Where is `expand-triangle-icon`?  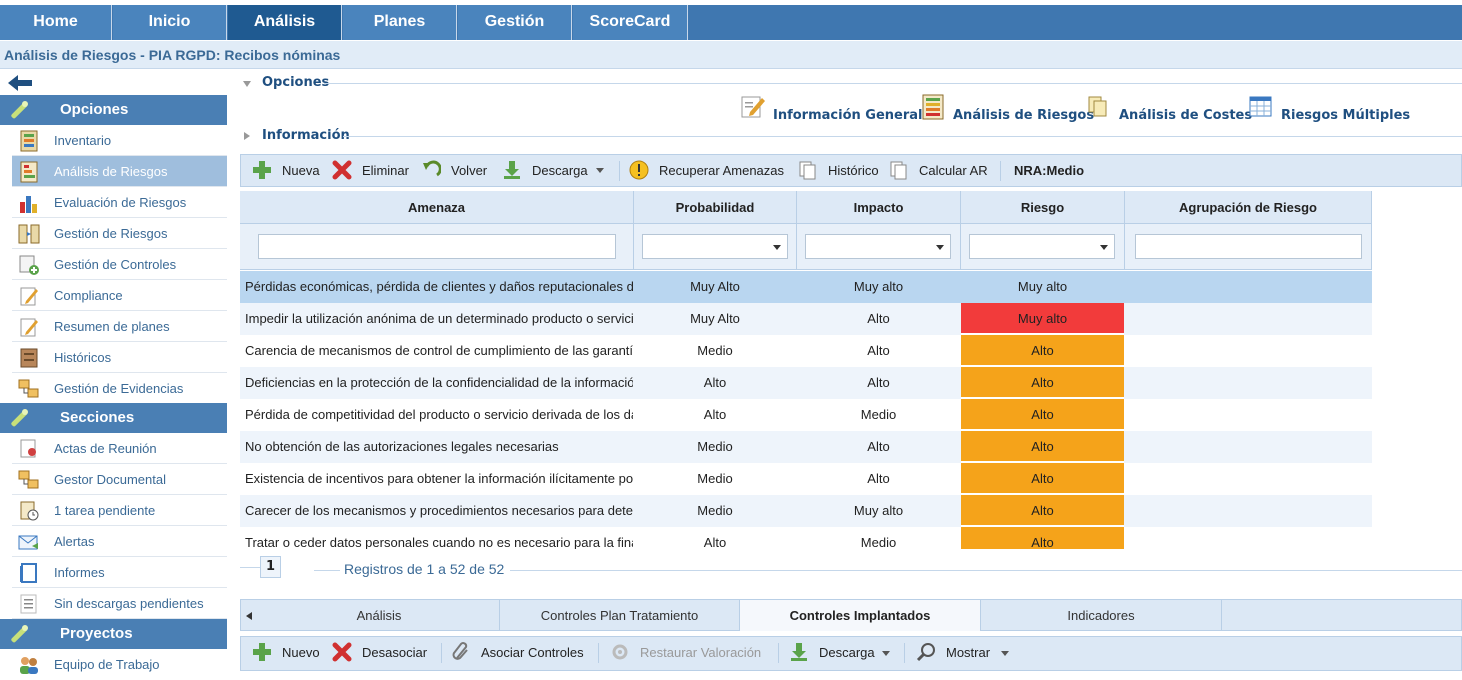 expand-triangle-icon is located at coordinates (247, 136).